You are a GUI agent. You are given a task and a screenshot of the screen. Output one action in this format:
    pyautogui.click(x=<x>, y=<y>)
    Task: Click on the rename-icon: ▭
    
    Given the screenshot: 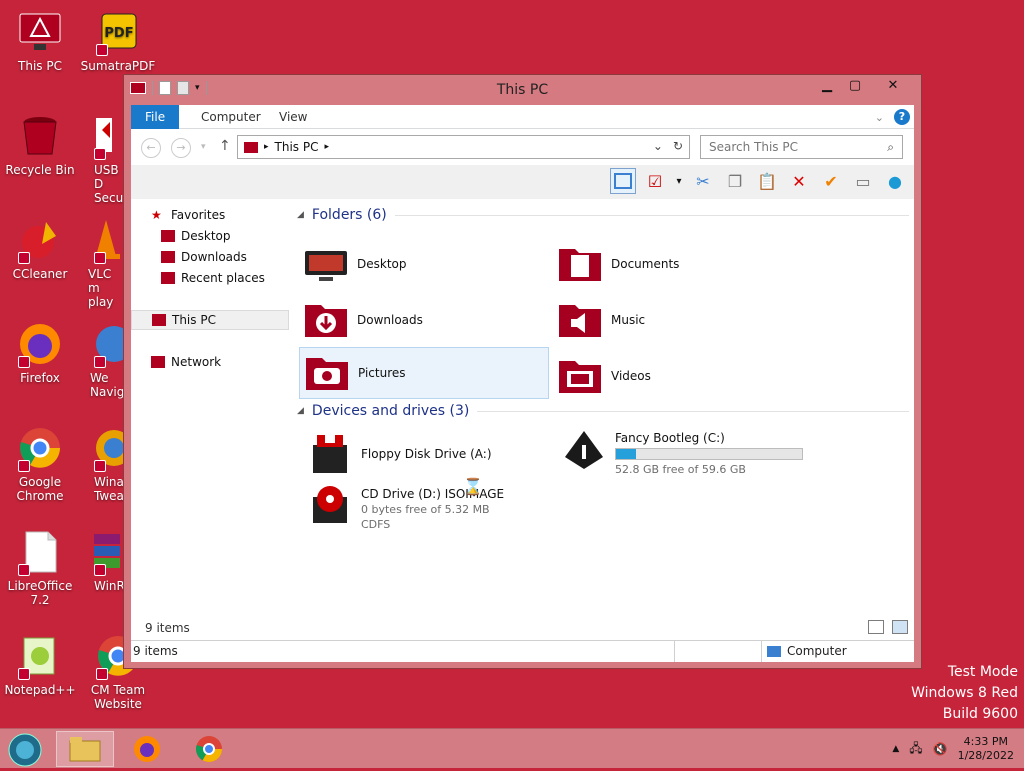 What is the action you would take?
    pyautogui.click(x=863, y=181)
    